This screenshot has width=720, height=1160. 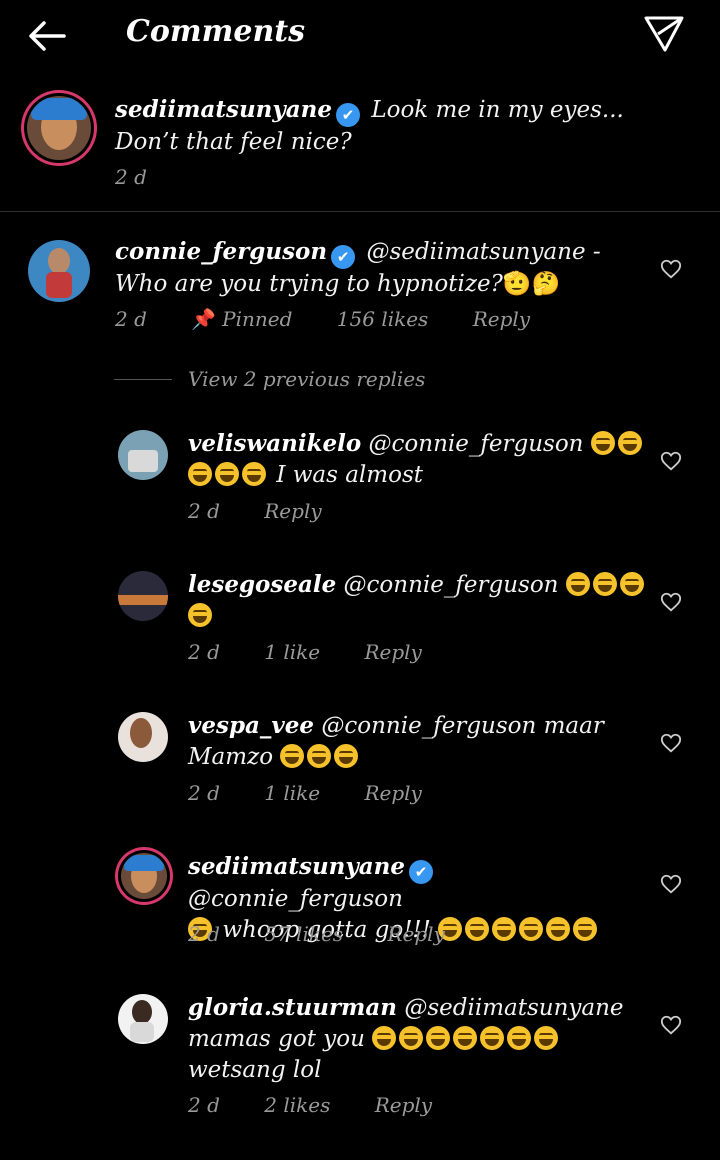 What do you see at coordinates (216, 31) in the screenshot?
I see `page-title: Comments` at bounding box center [216, 31].